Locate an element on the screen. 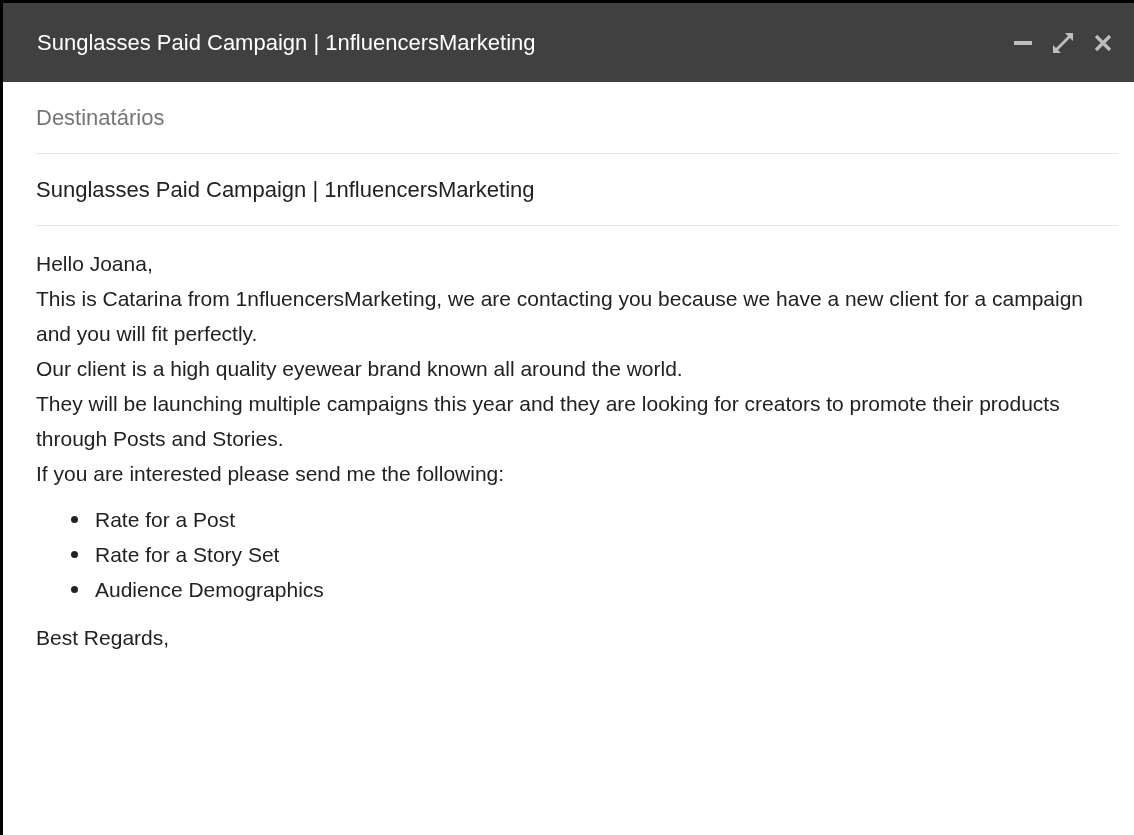 This screenshot has width=1134, height=835. body-paragraph: Our client is a high quality eyewear brand known all around the world. is located at coordinates (360, 369).